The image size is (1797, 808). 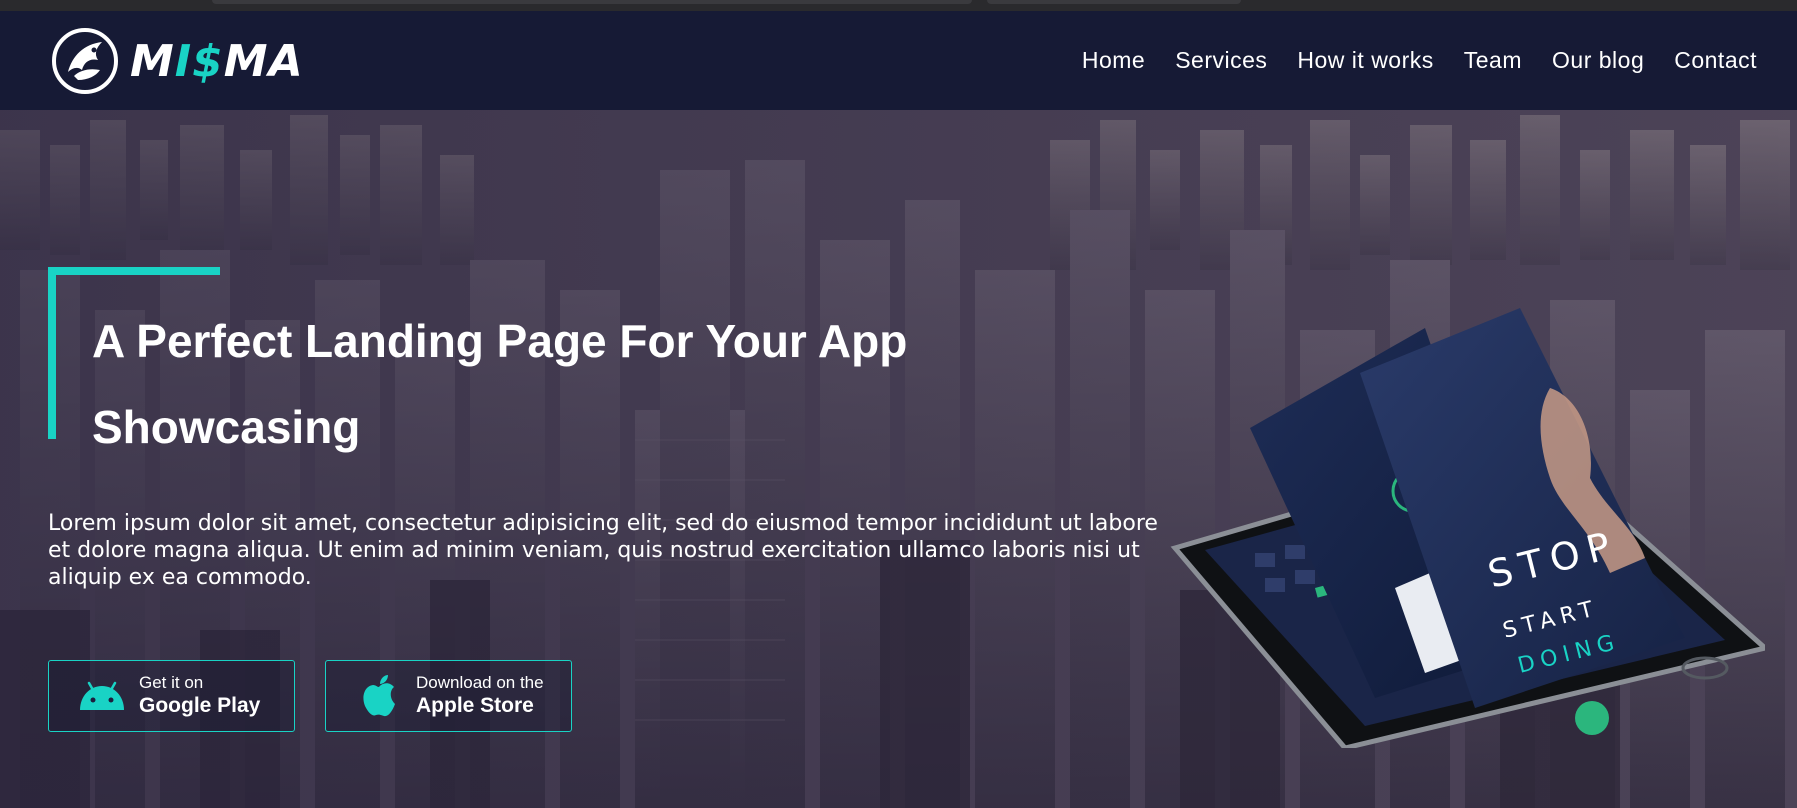 I want to click on browser-tab-strip, so click(x=898, y=5).